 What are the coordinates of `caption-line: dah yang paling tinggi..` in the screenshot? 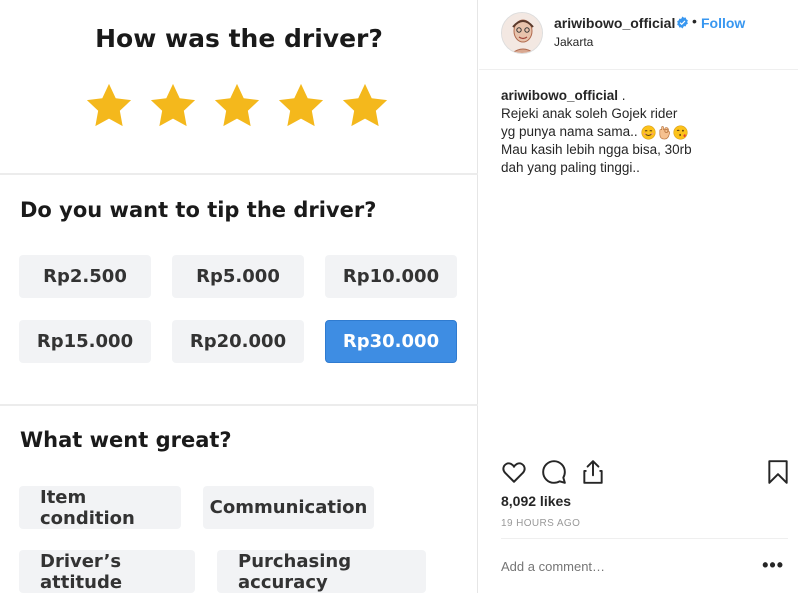 It's located at (570, 167).